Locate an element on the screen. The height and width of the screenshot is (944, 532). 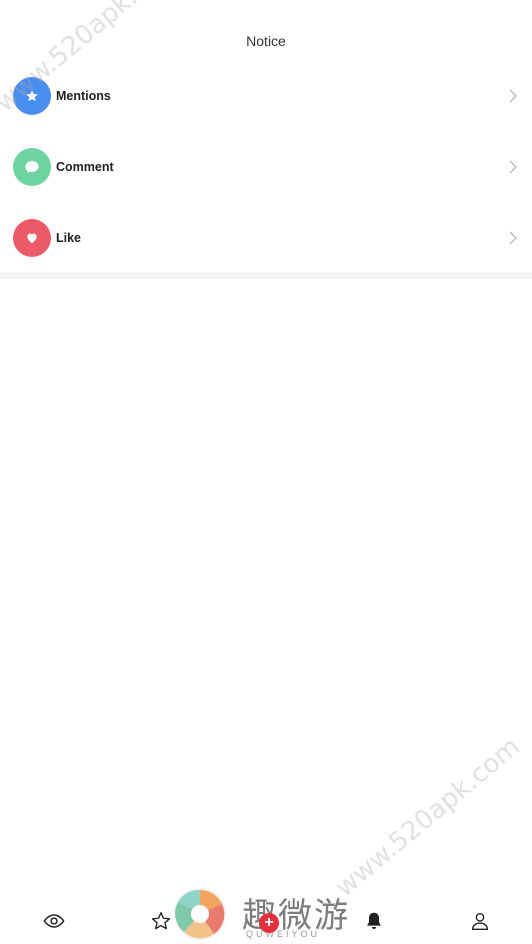
section-divider is located at coordinates (266, 275).